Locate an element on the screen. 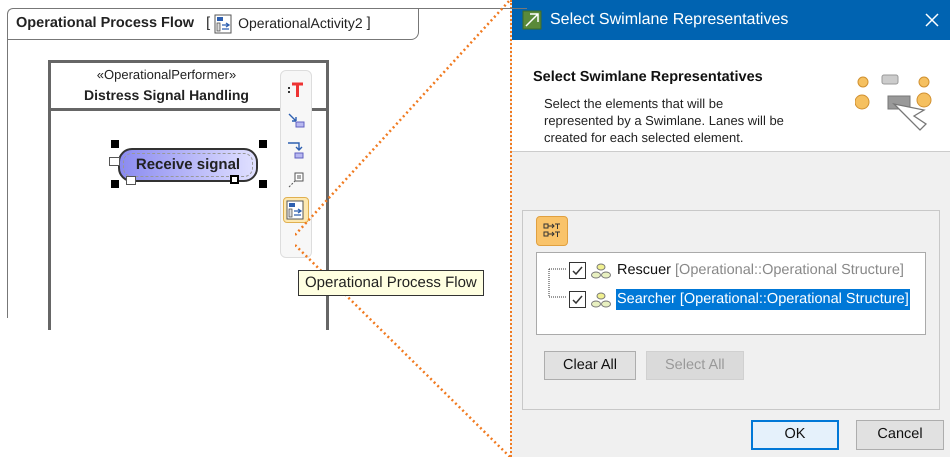  panel-button: Clear All is located at coordinates (590, 365).